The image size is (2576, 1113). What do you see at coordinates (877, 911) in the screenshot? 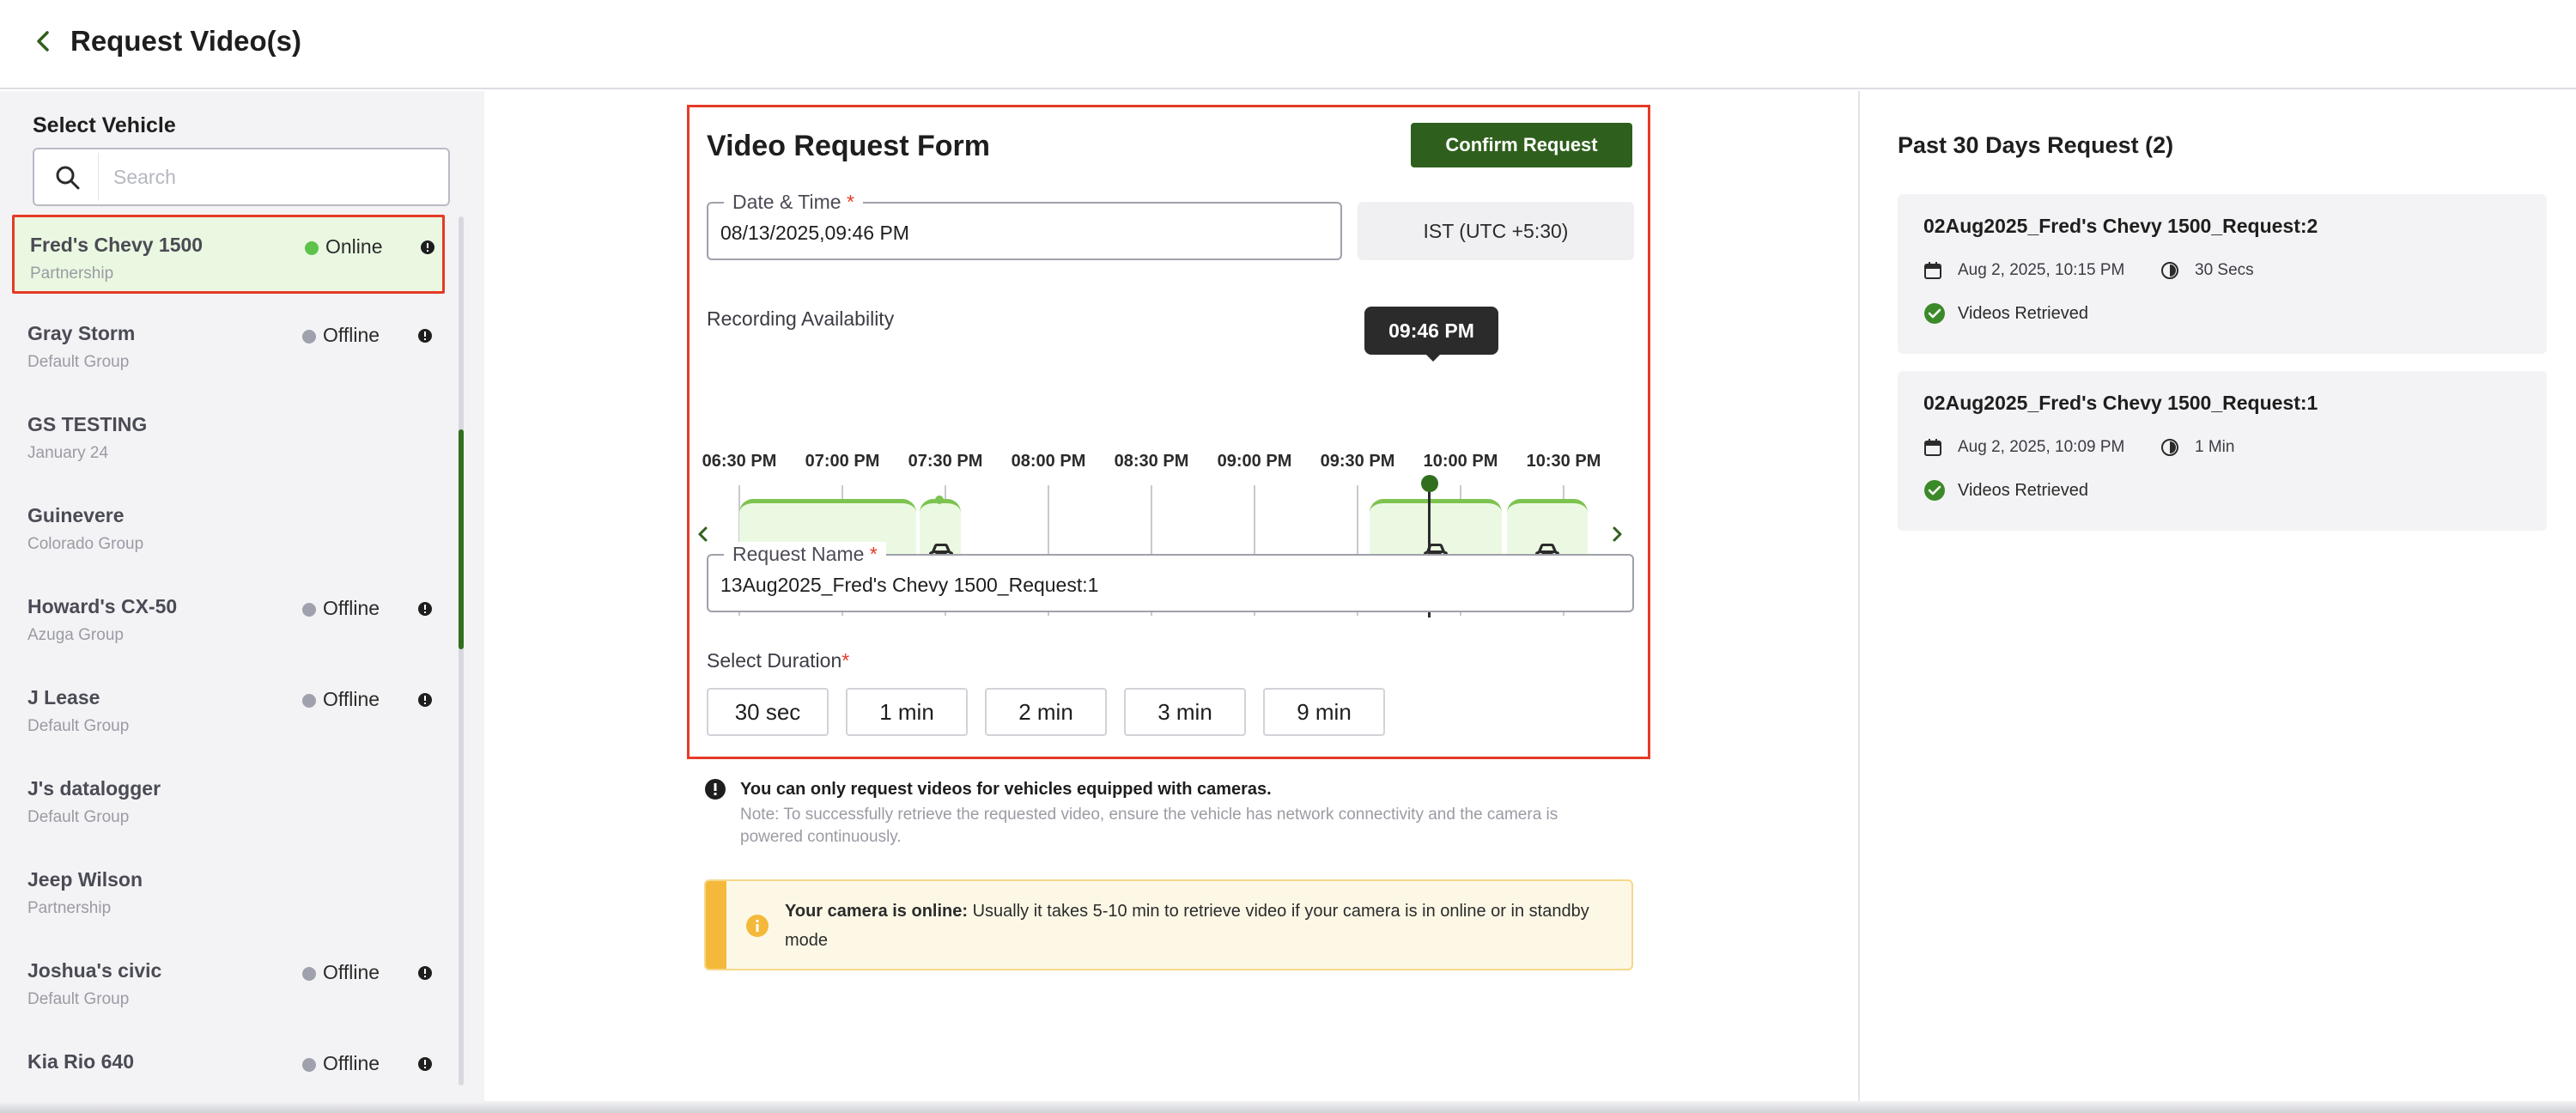
I see `alert-bold: Your camera is online:` at bounding box center [877, 911].